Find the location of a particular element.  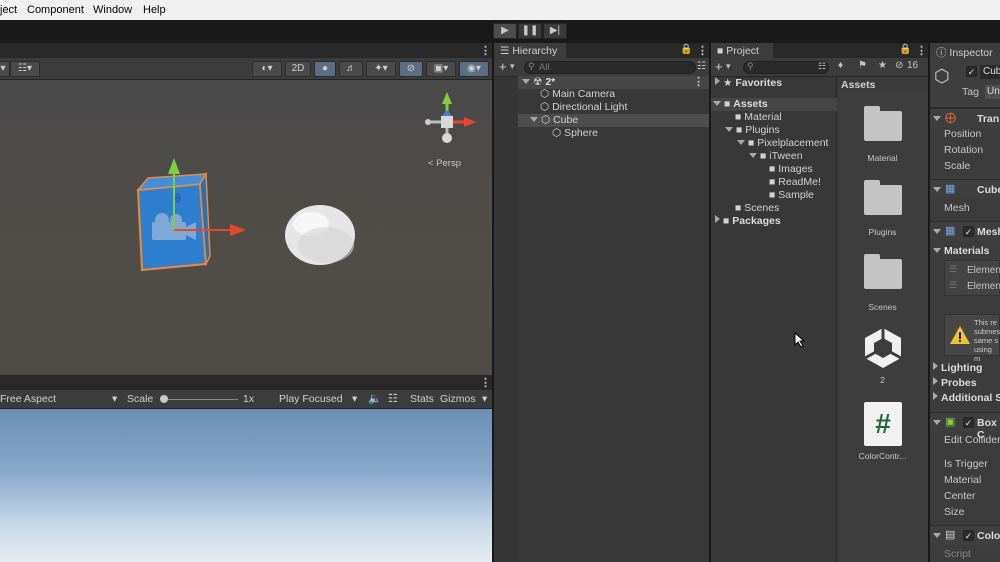

position-label: Position is located at coordinates (972, 134).